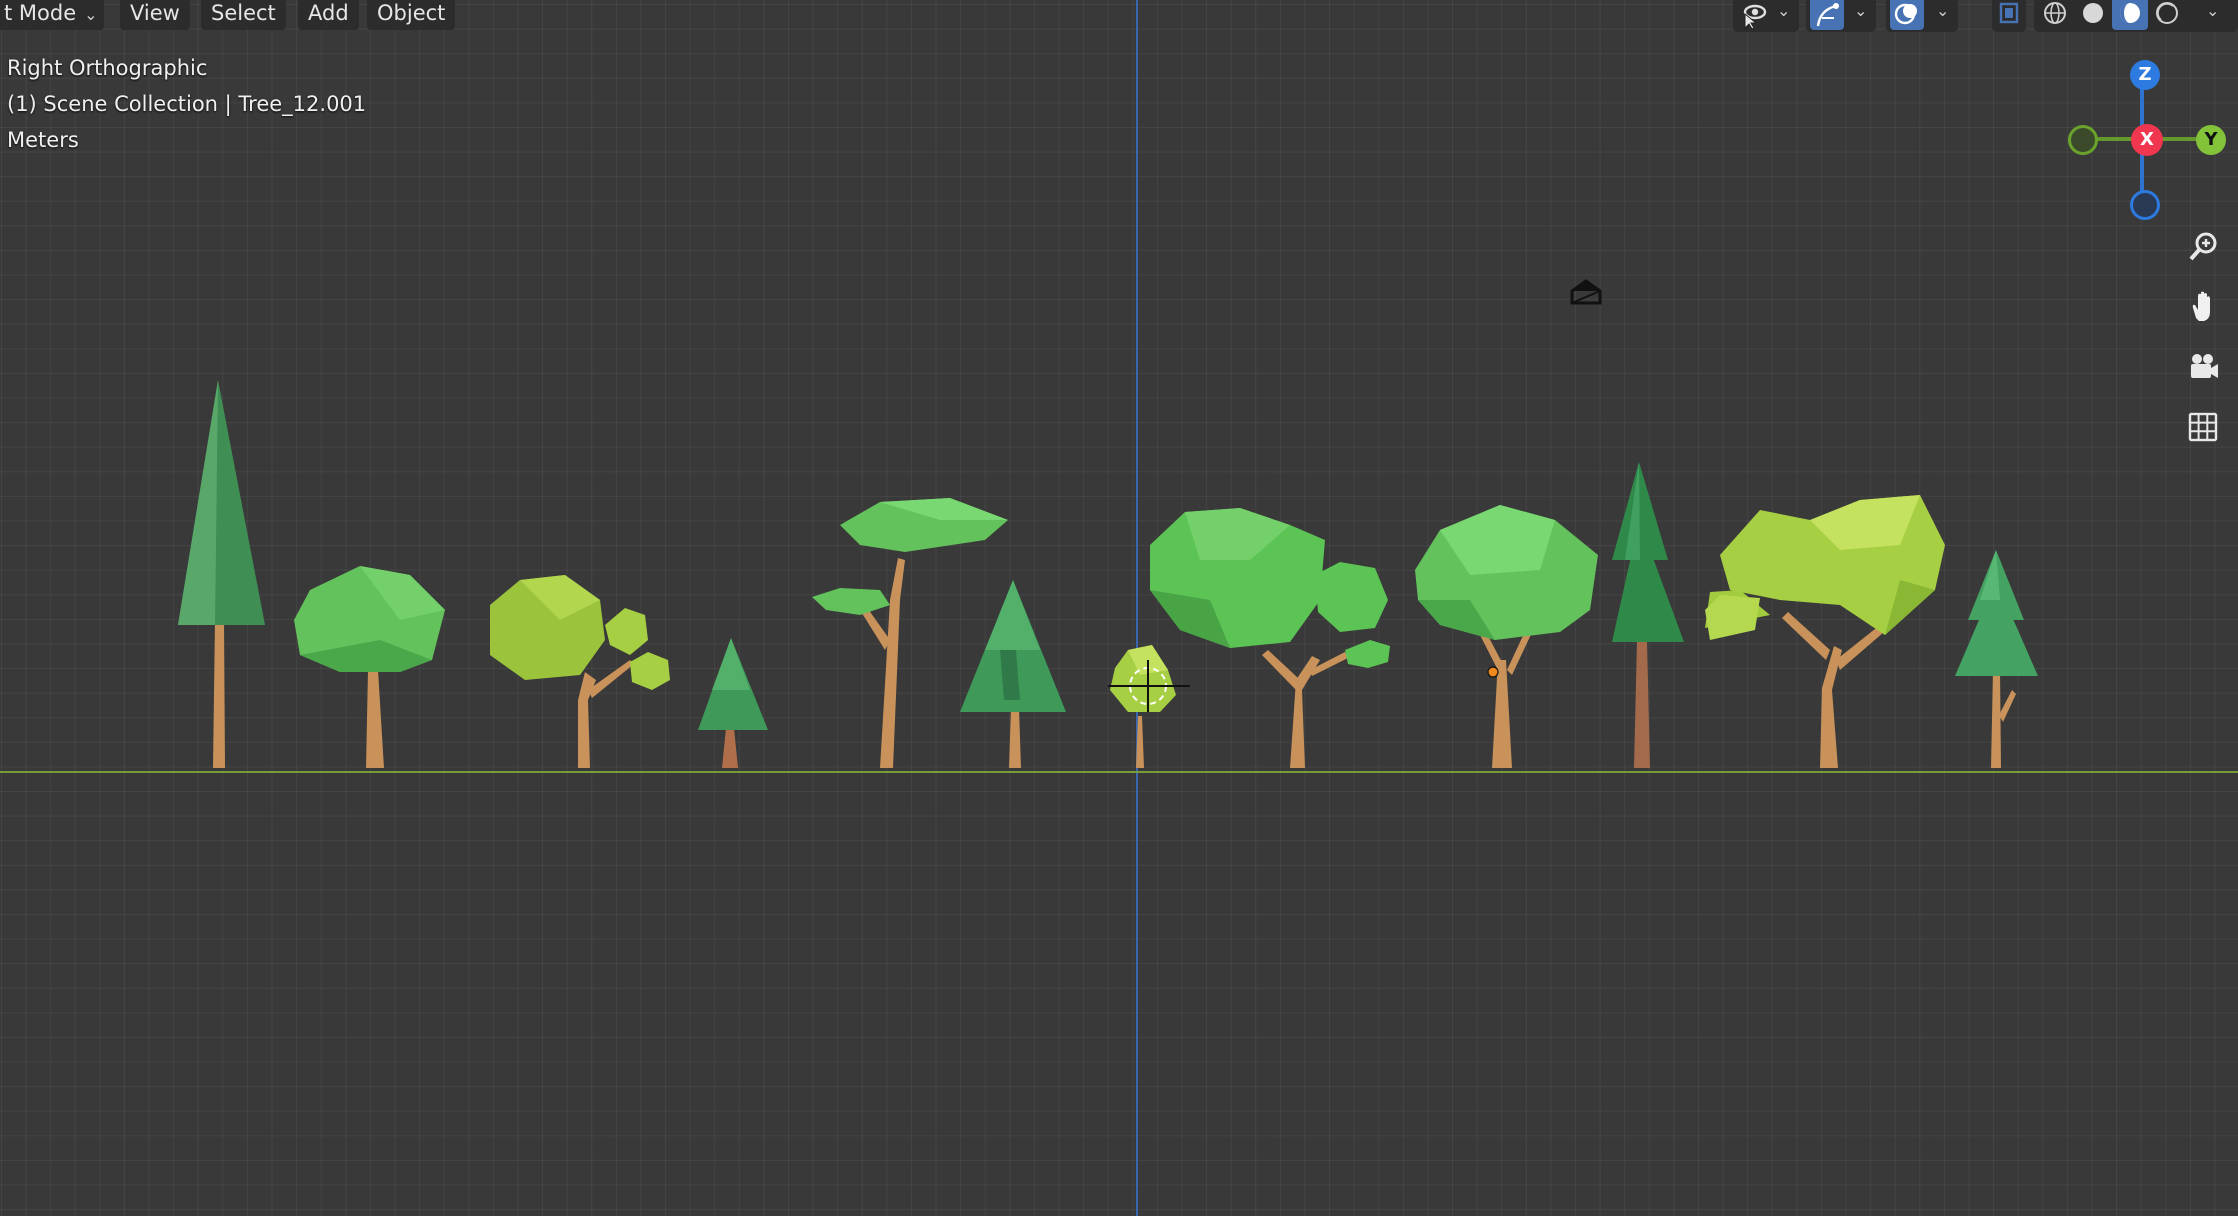 Image resolution: width=2238 pixels, height=1216 pixels. I want to click on tree-round-big, so click(1506, 636).